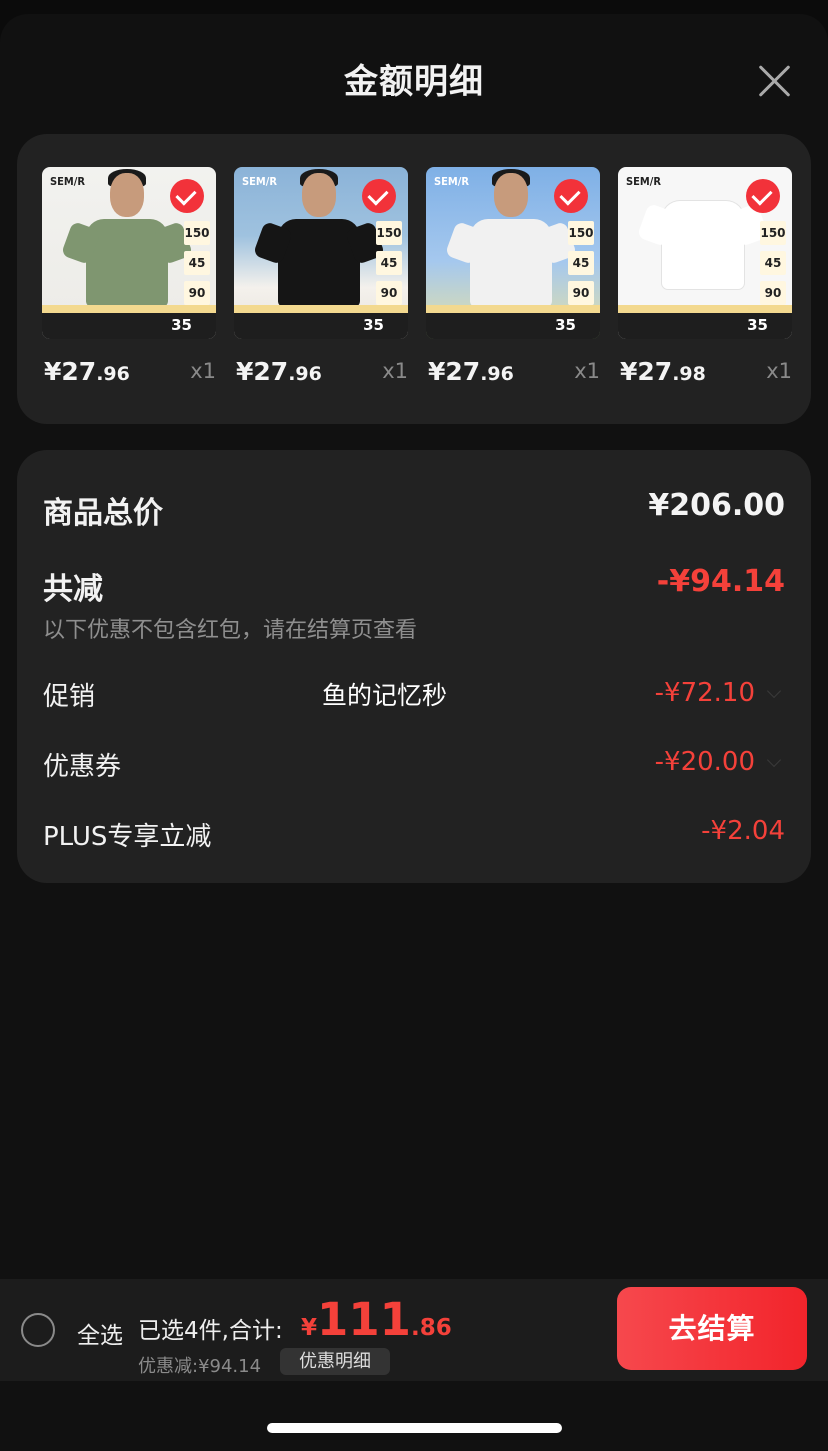 This screenshot has width=828, height=1451. What do you see at coordinates (663, 371) in the screenshot?
I see `product-price: ¥27.98` at bounding box center [663, 371].